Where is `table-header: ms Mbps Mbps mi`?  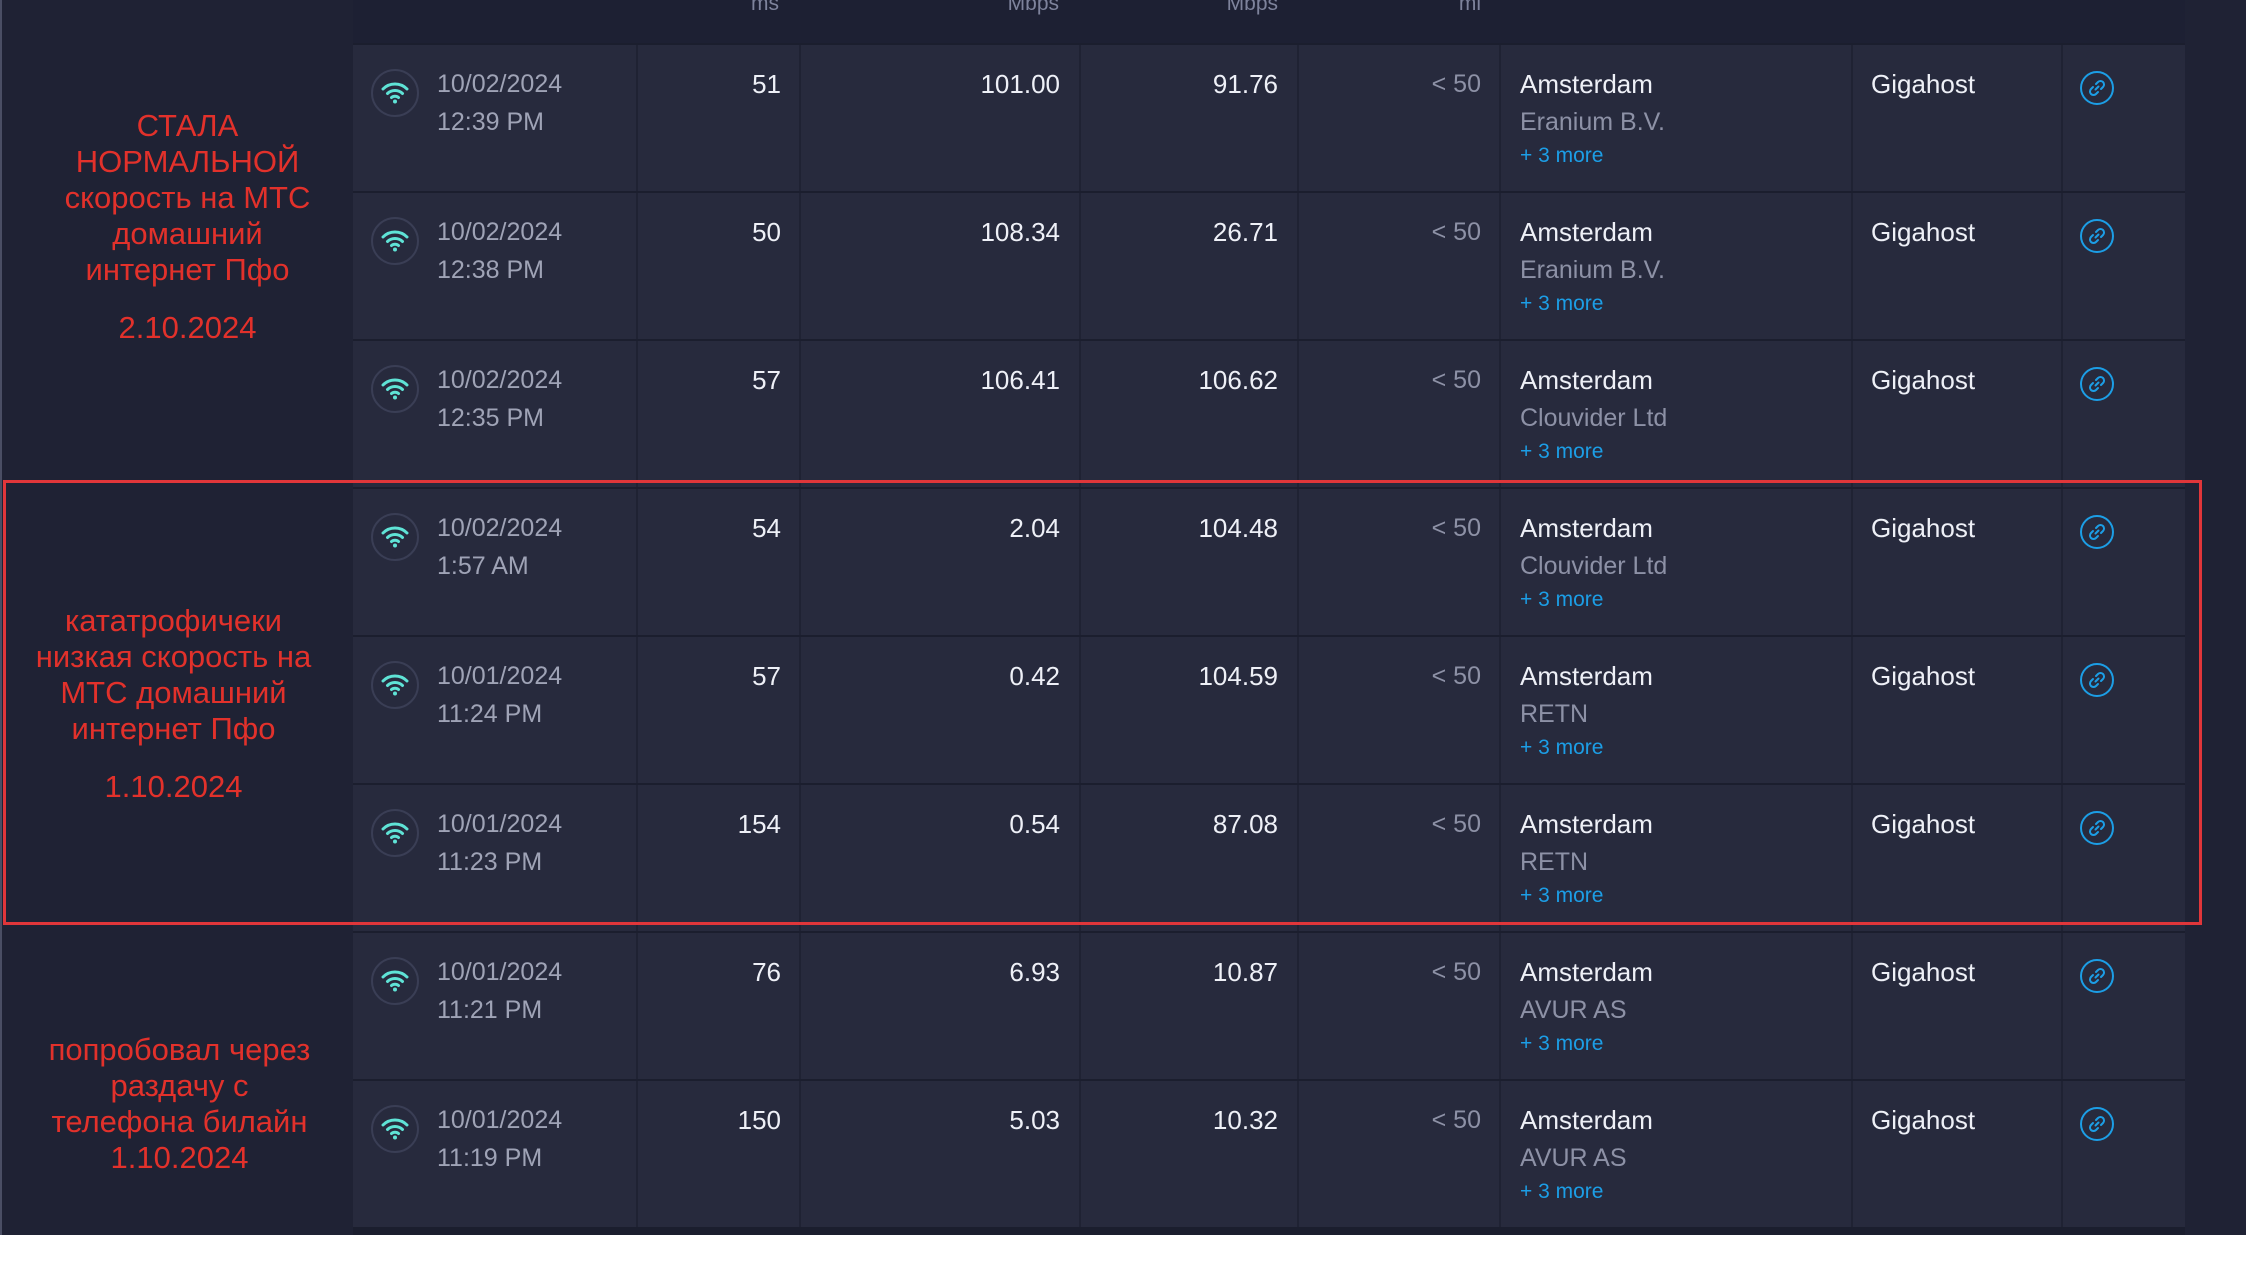
table-header: ms Mbps Mbps mi is located at coordinates (1269, 22).